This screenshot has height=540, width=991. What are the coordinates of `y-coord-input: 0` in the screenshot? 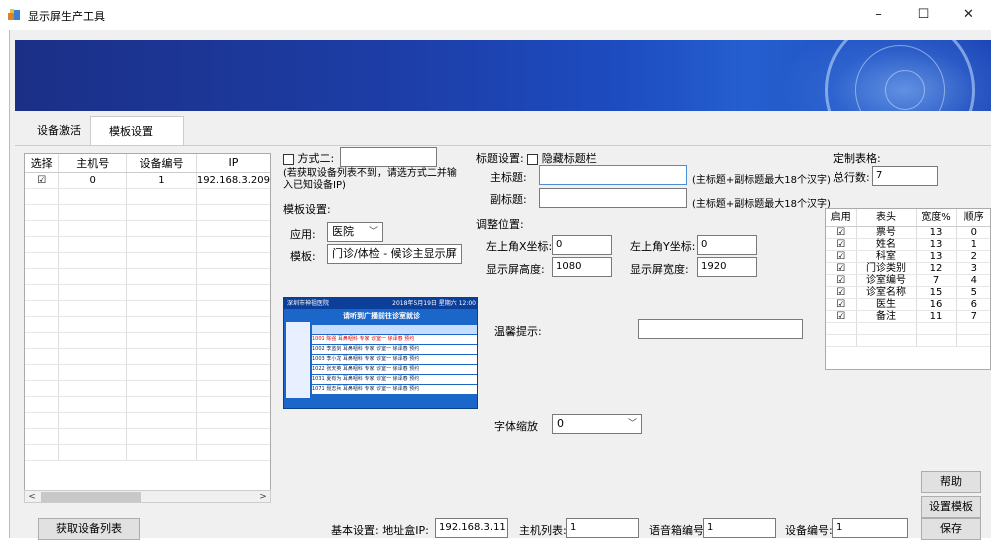 It's located at (727, 245).